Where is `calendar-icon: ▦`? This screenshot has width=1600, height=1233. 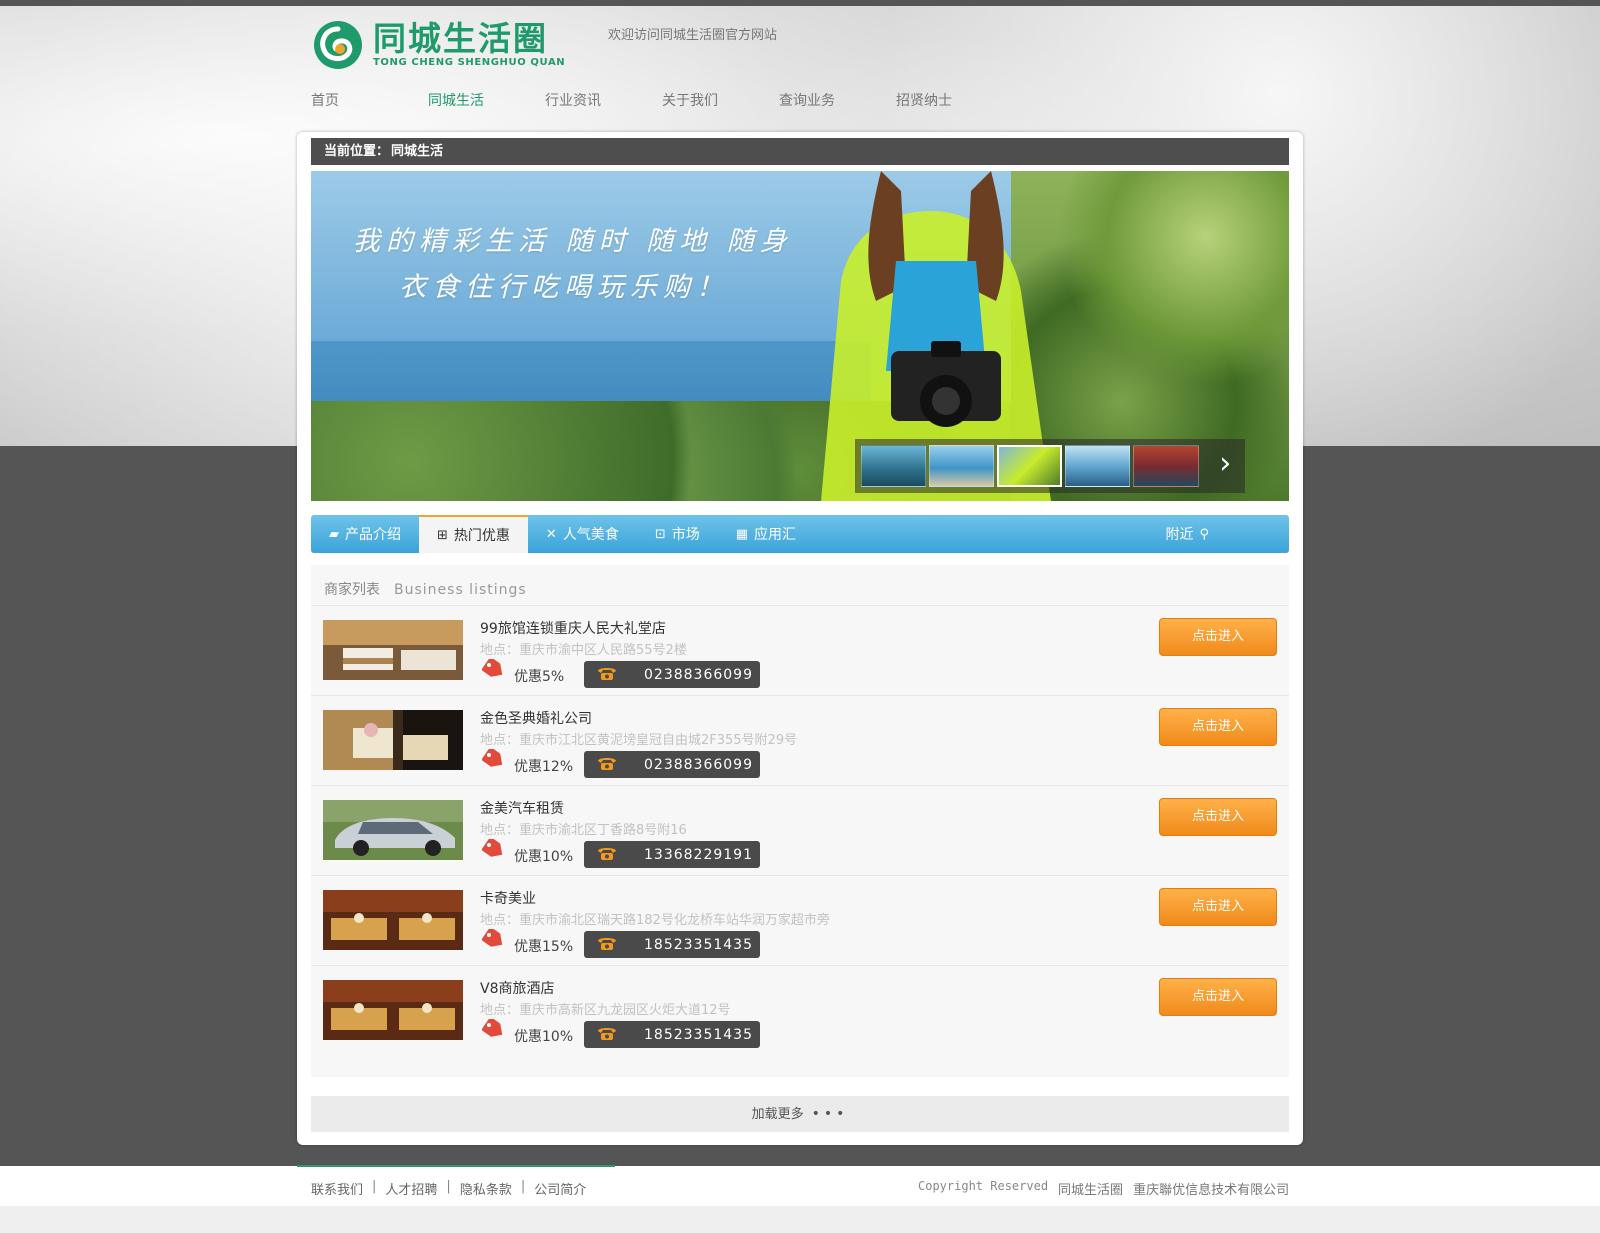
calendar-icon: ▦ is located at coordinates (742, 534).